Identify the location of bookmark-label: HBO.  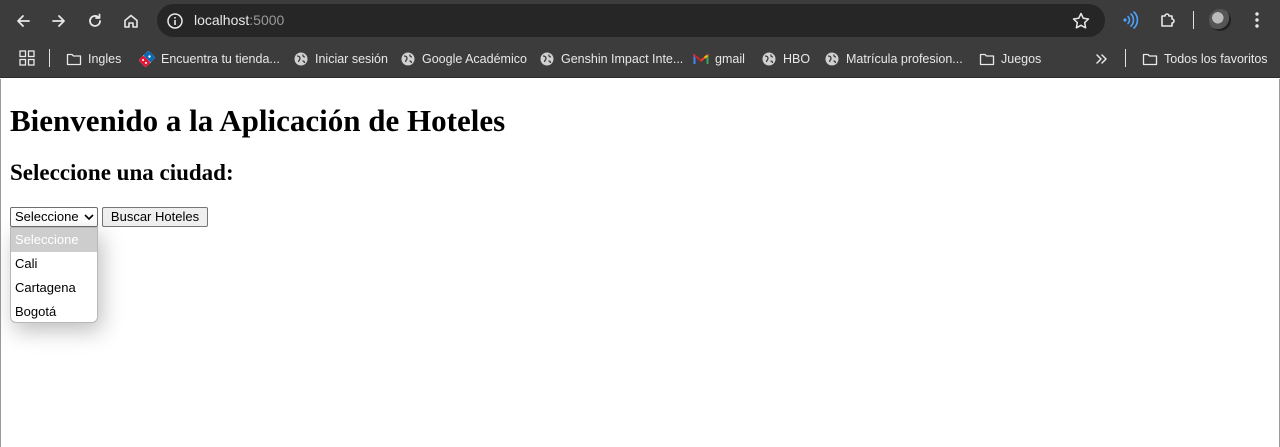
(797, 59).